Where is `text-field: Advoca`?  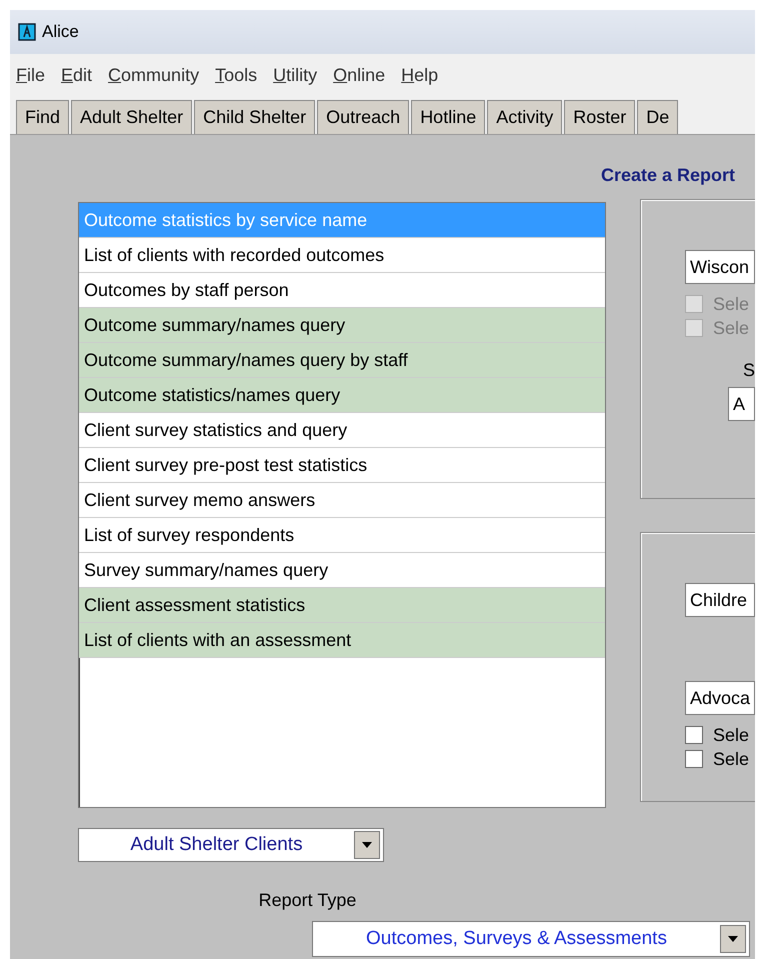
text-field: Advoca is located at coordinates (720, 698).